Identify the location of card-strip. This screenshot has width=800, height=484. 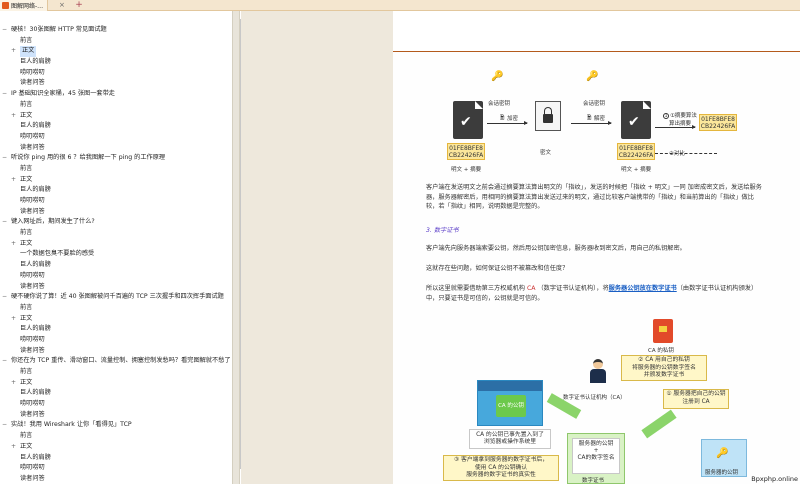
(510, 386).